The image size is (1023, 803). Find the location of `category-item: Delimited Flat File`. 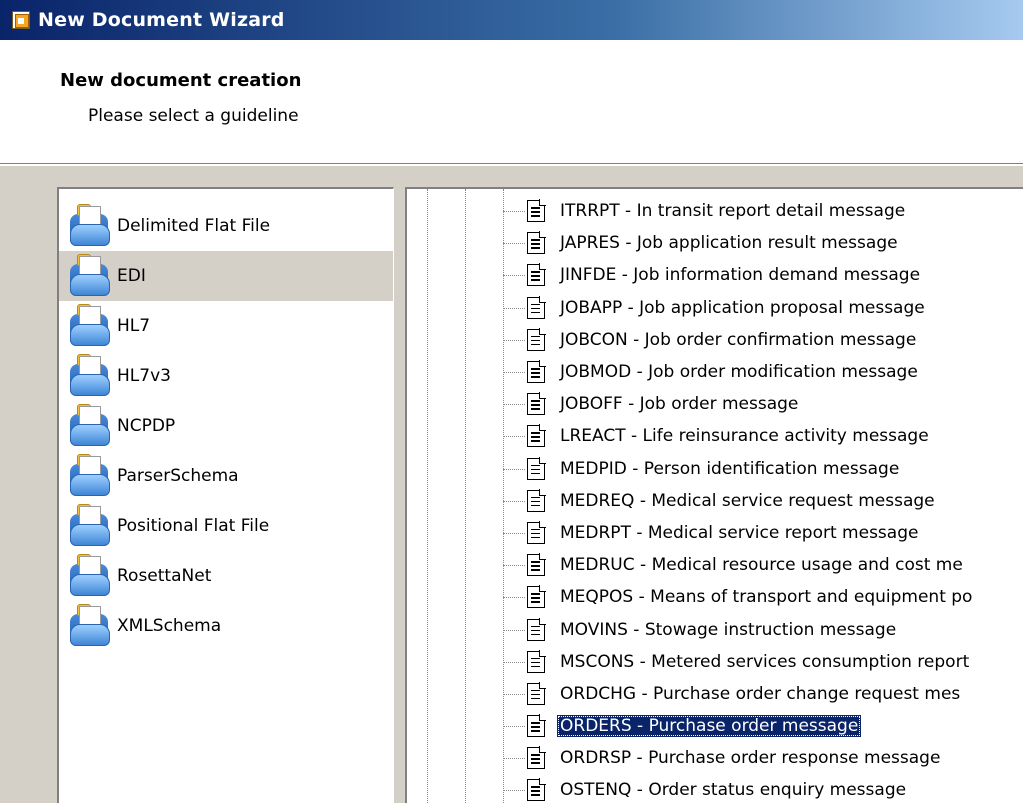

category-item: Delimited Flat File is located at coordinates (226, 226).